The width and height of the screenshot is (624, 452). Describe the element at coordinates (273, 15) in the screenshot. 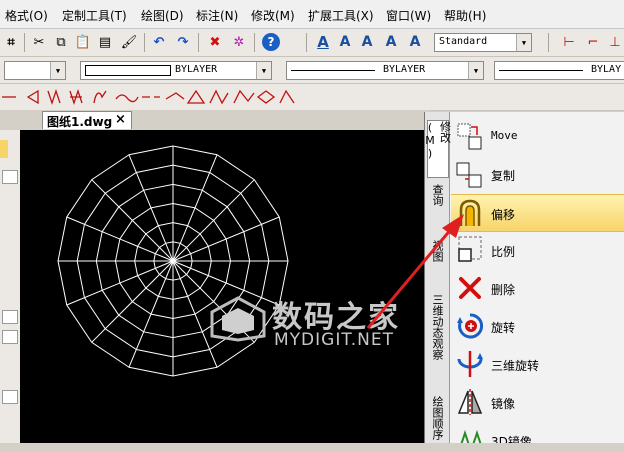

I see `menu-modify: 修改(M)` at that location.